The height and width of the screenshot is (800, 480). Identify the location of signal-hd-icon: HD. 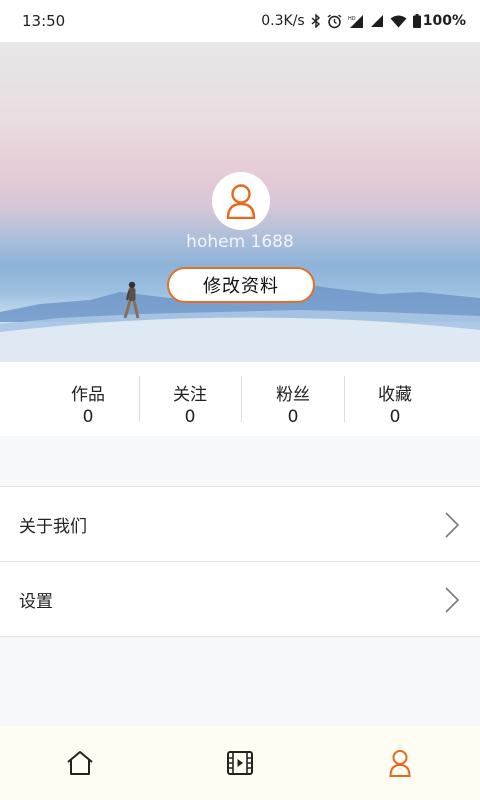
(356, 21).